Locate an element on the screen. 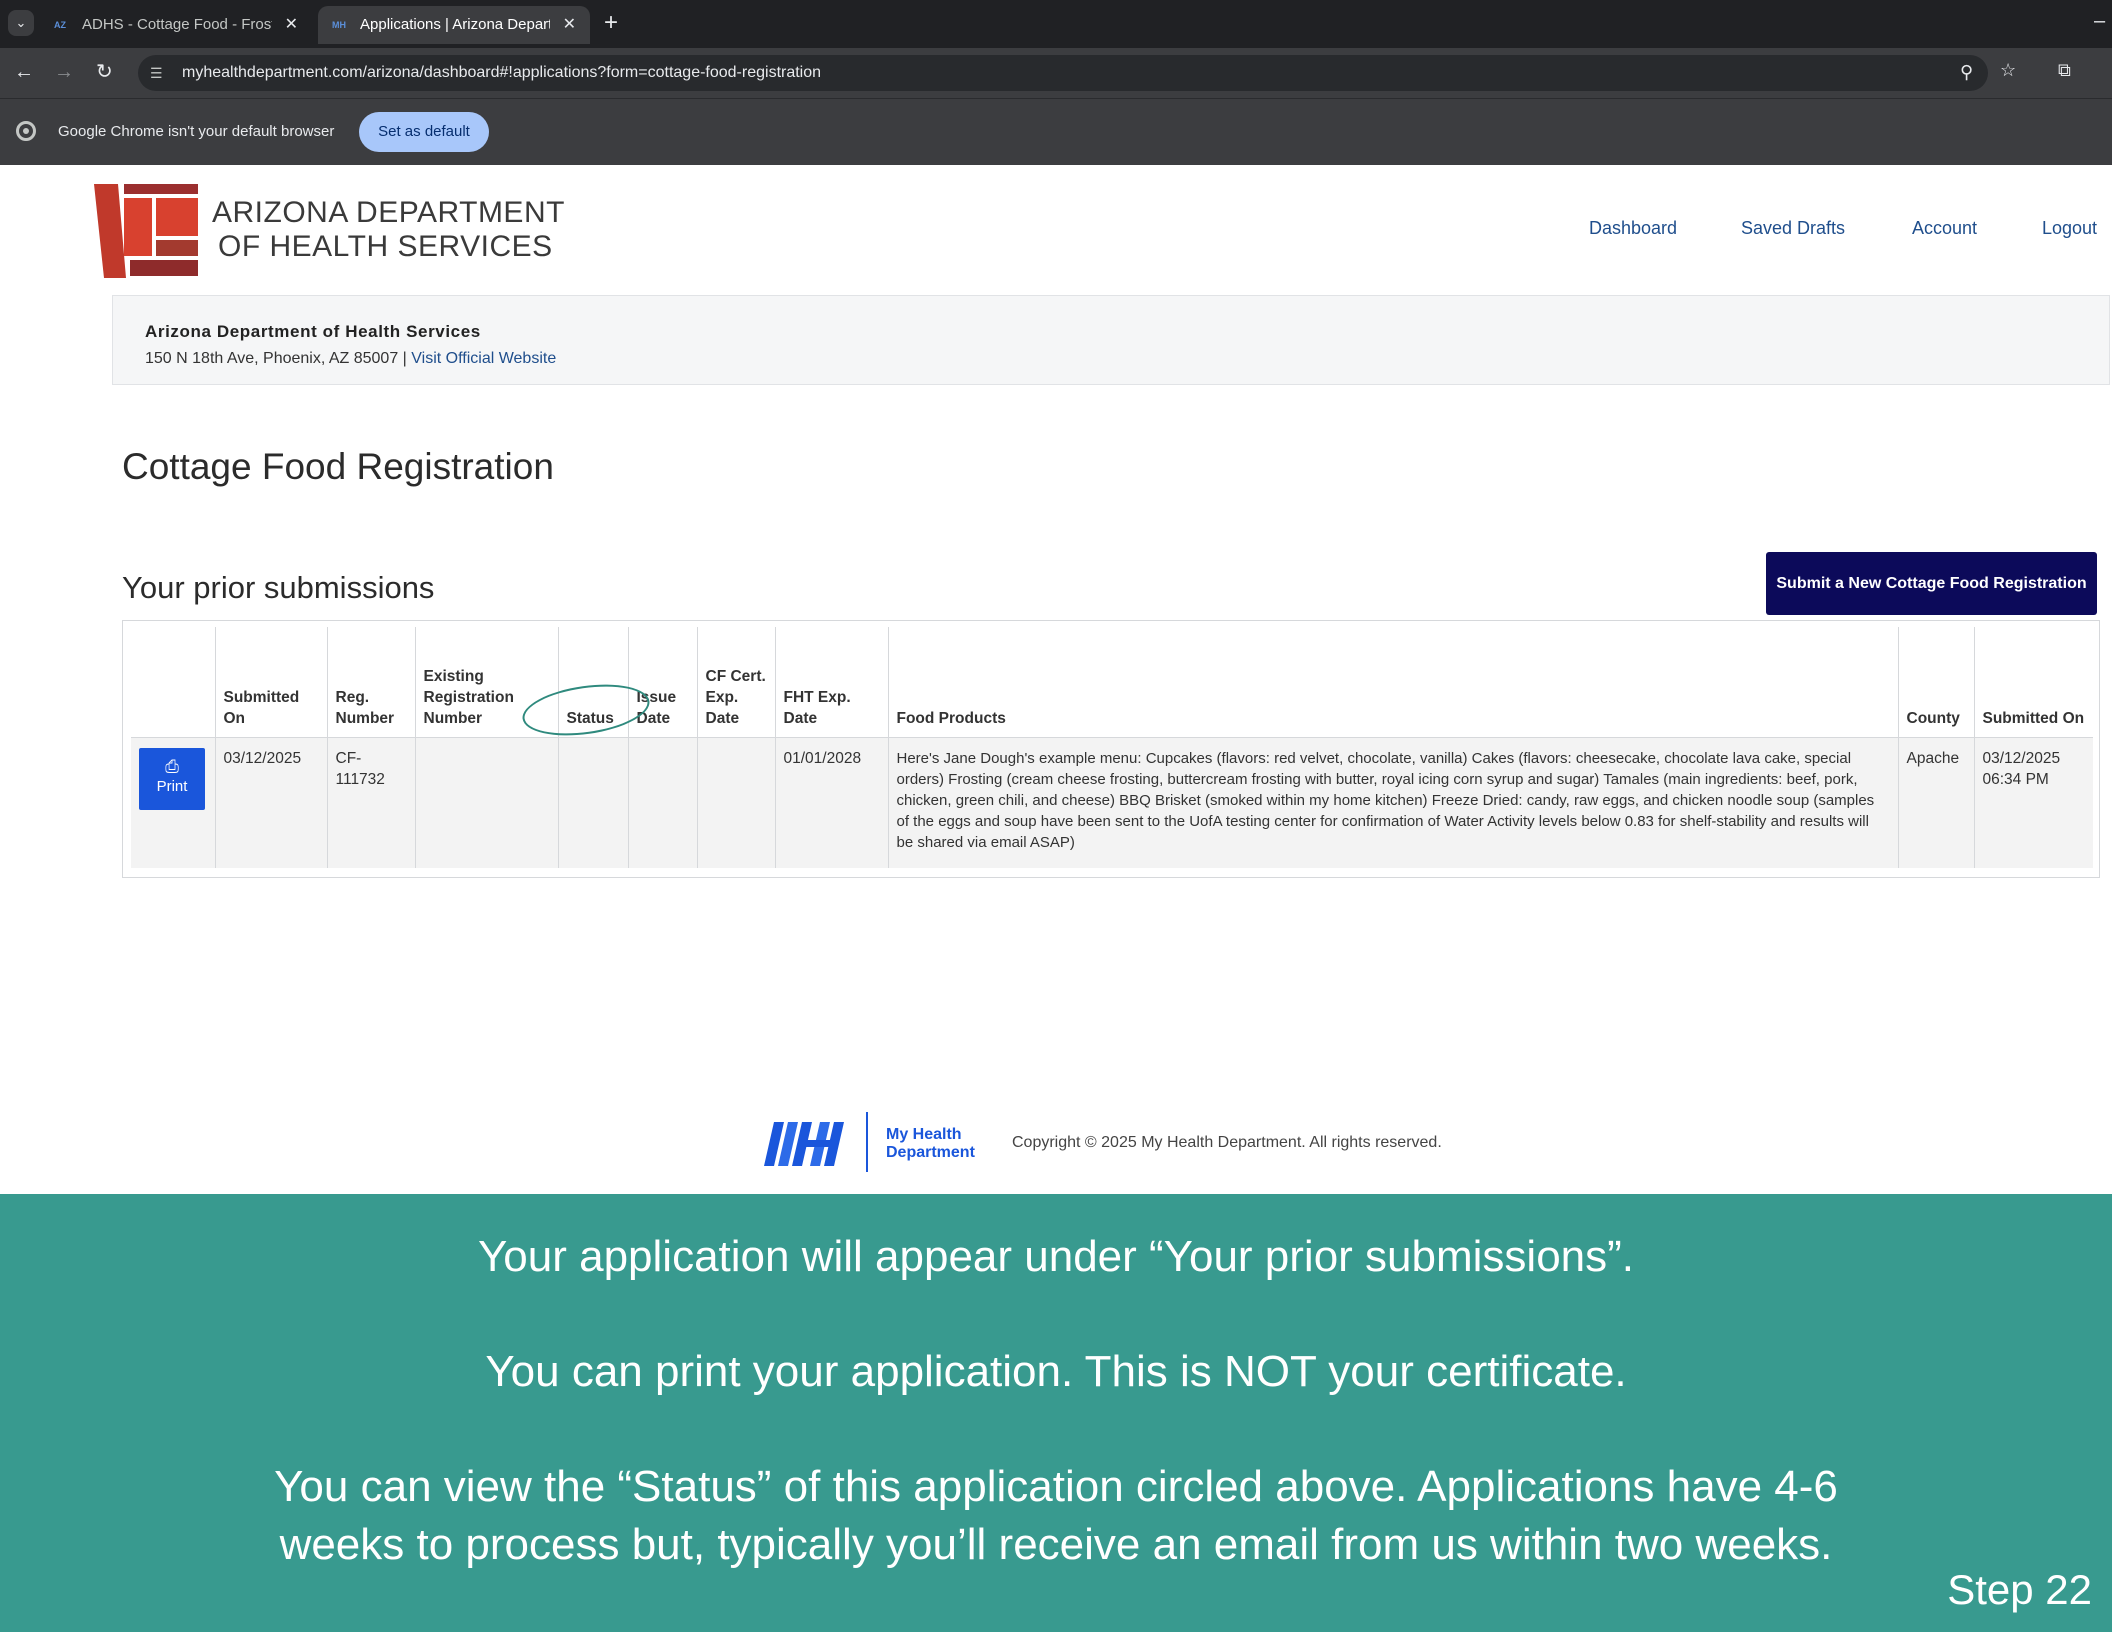  column-header-reg-number: Reg. Number is located at coordinates (371, 682).